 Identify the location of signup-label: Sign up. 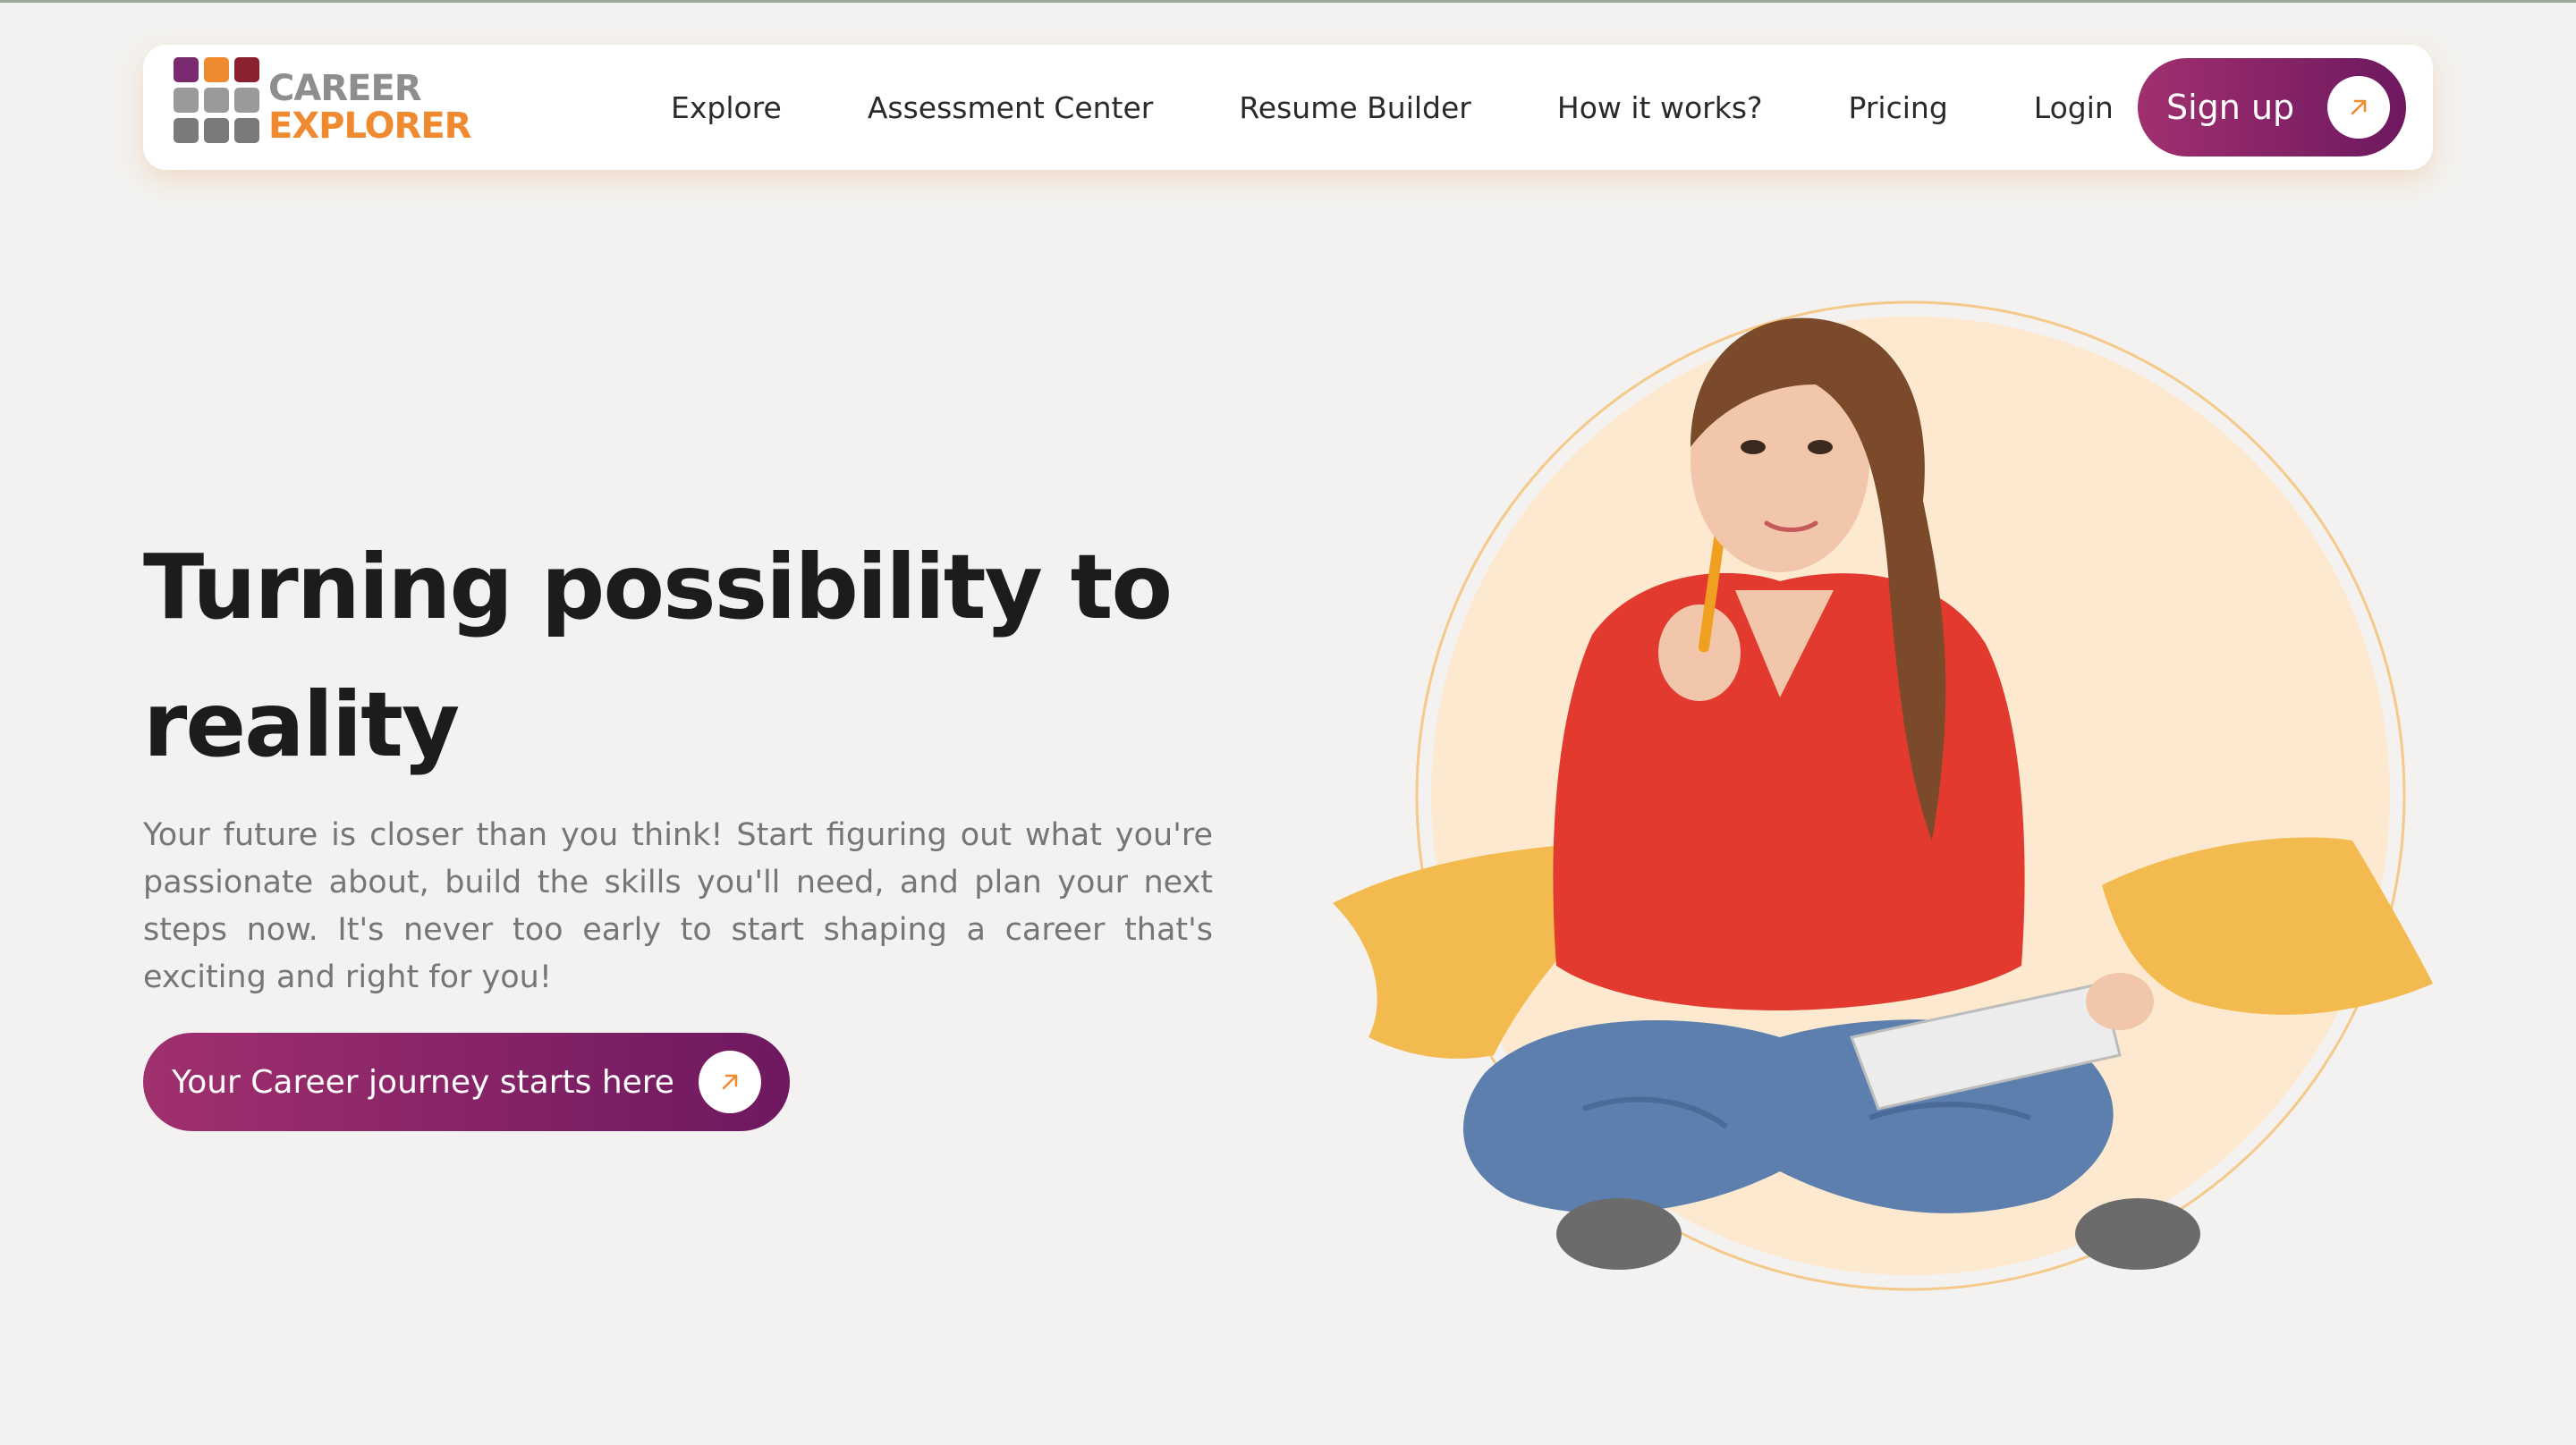
(2230, 107).